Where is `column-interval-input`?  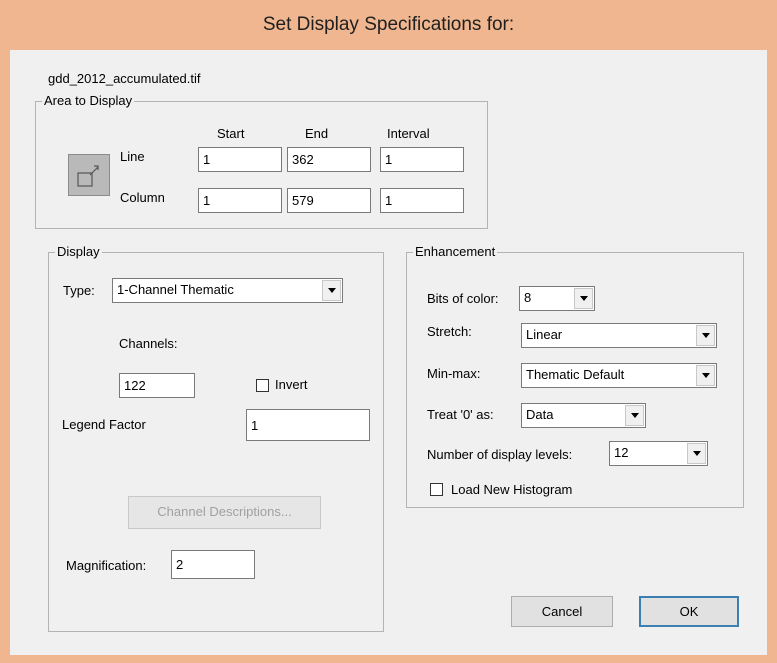
column-interval-input is located at coordinates (422, 200).